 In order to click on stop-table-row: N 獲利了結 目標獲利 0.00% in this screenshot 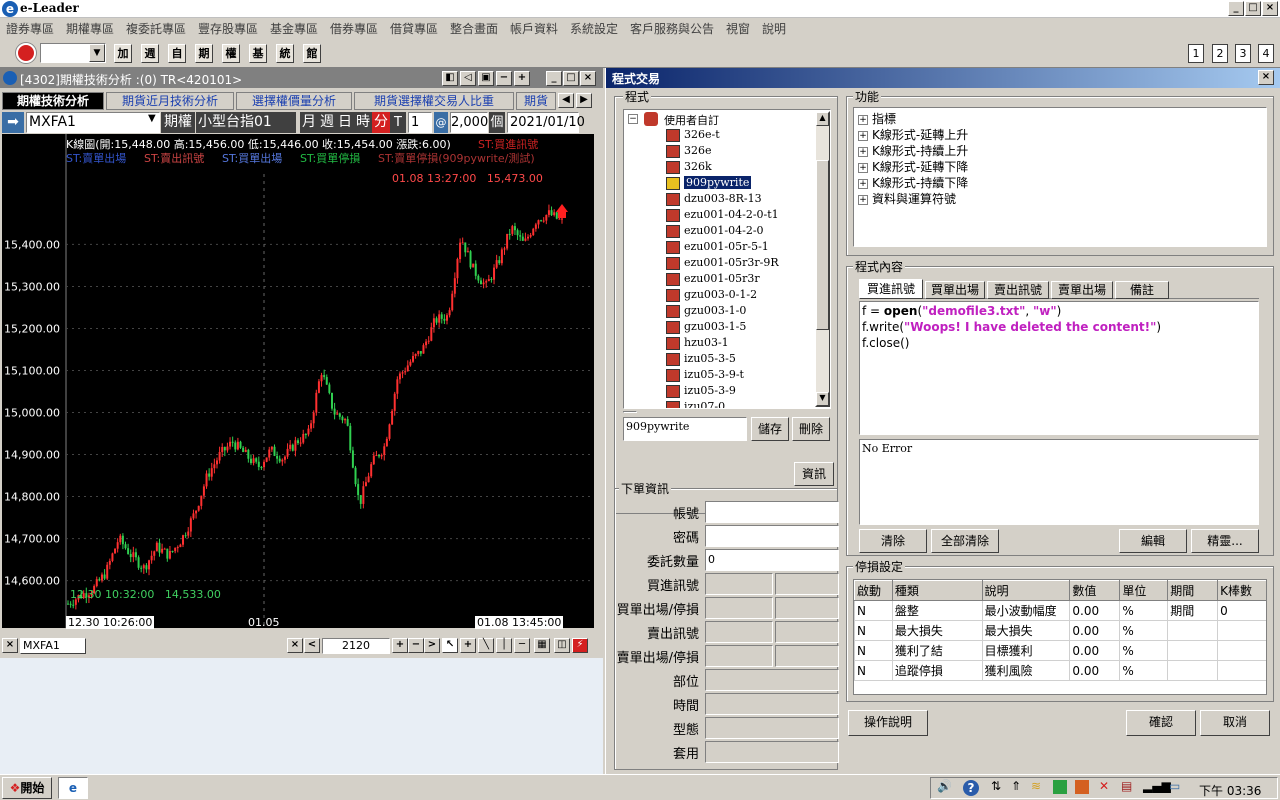, I will do `click(1060, 650)`.